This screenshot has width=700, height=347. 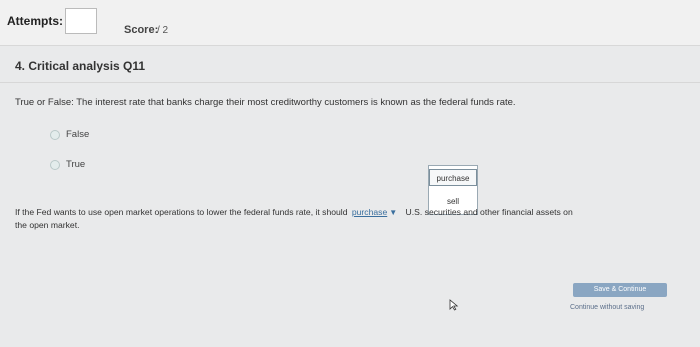 What do you see at coordinates (453, 177) in the screenshot?
I see `dropdown-option-purchase: purchase` at bounding box center [453, 177].